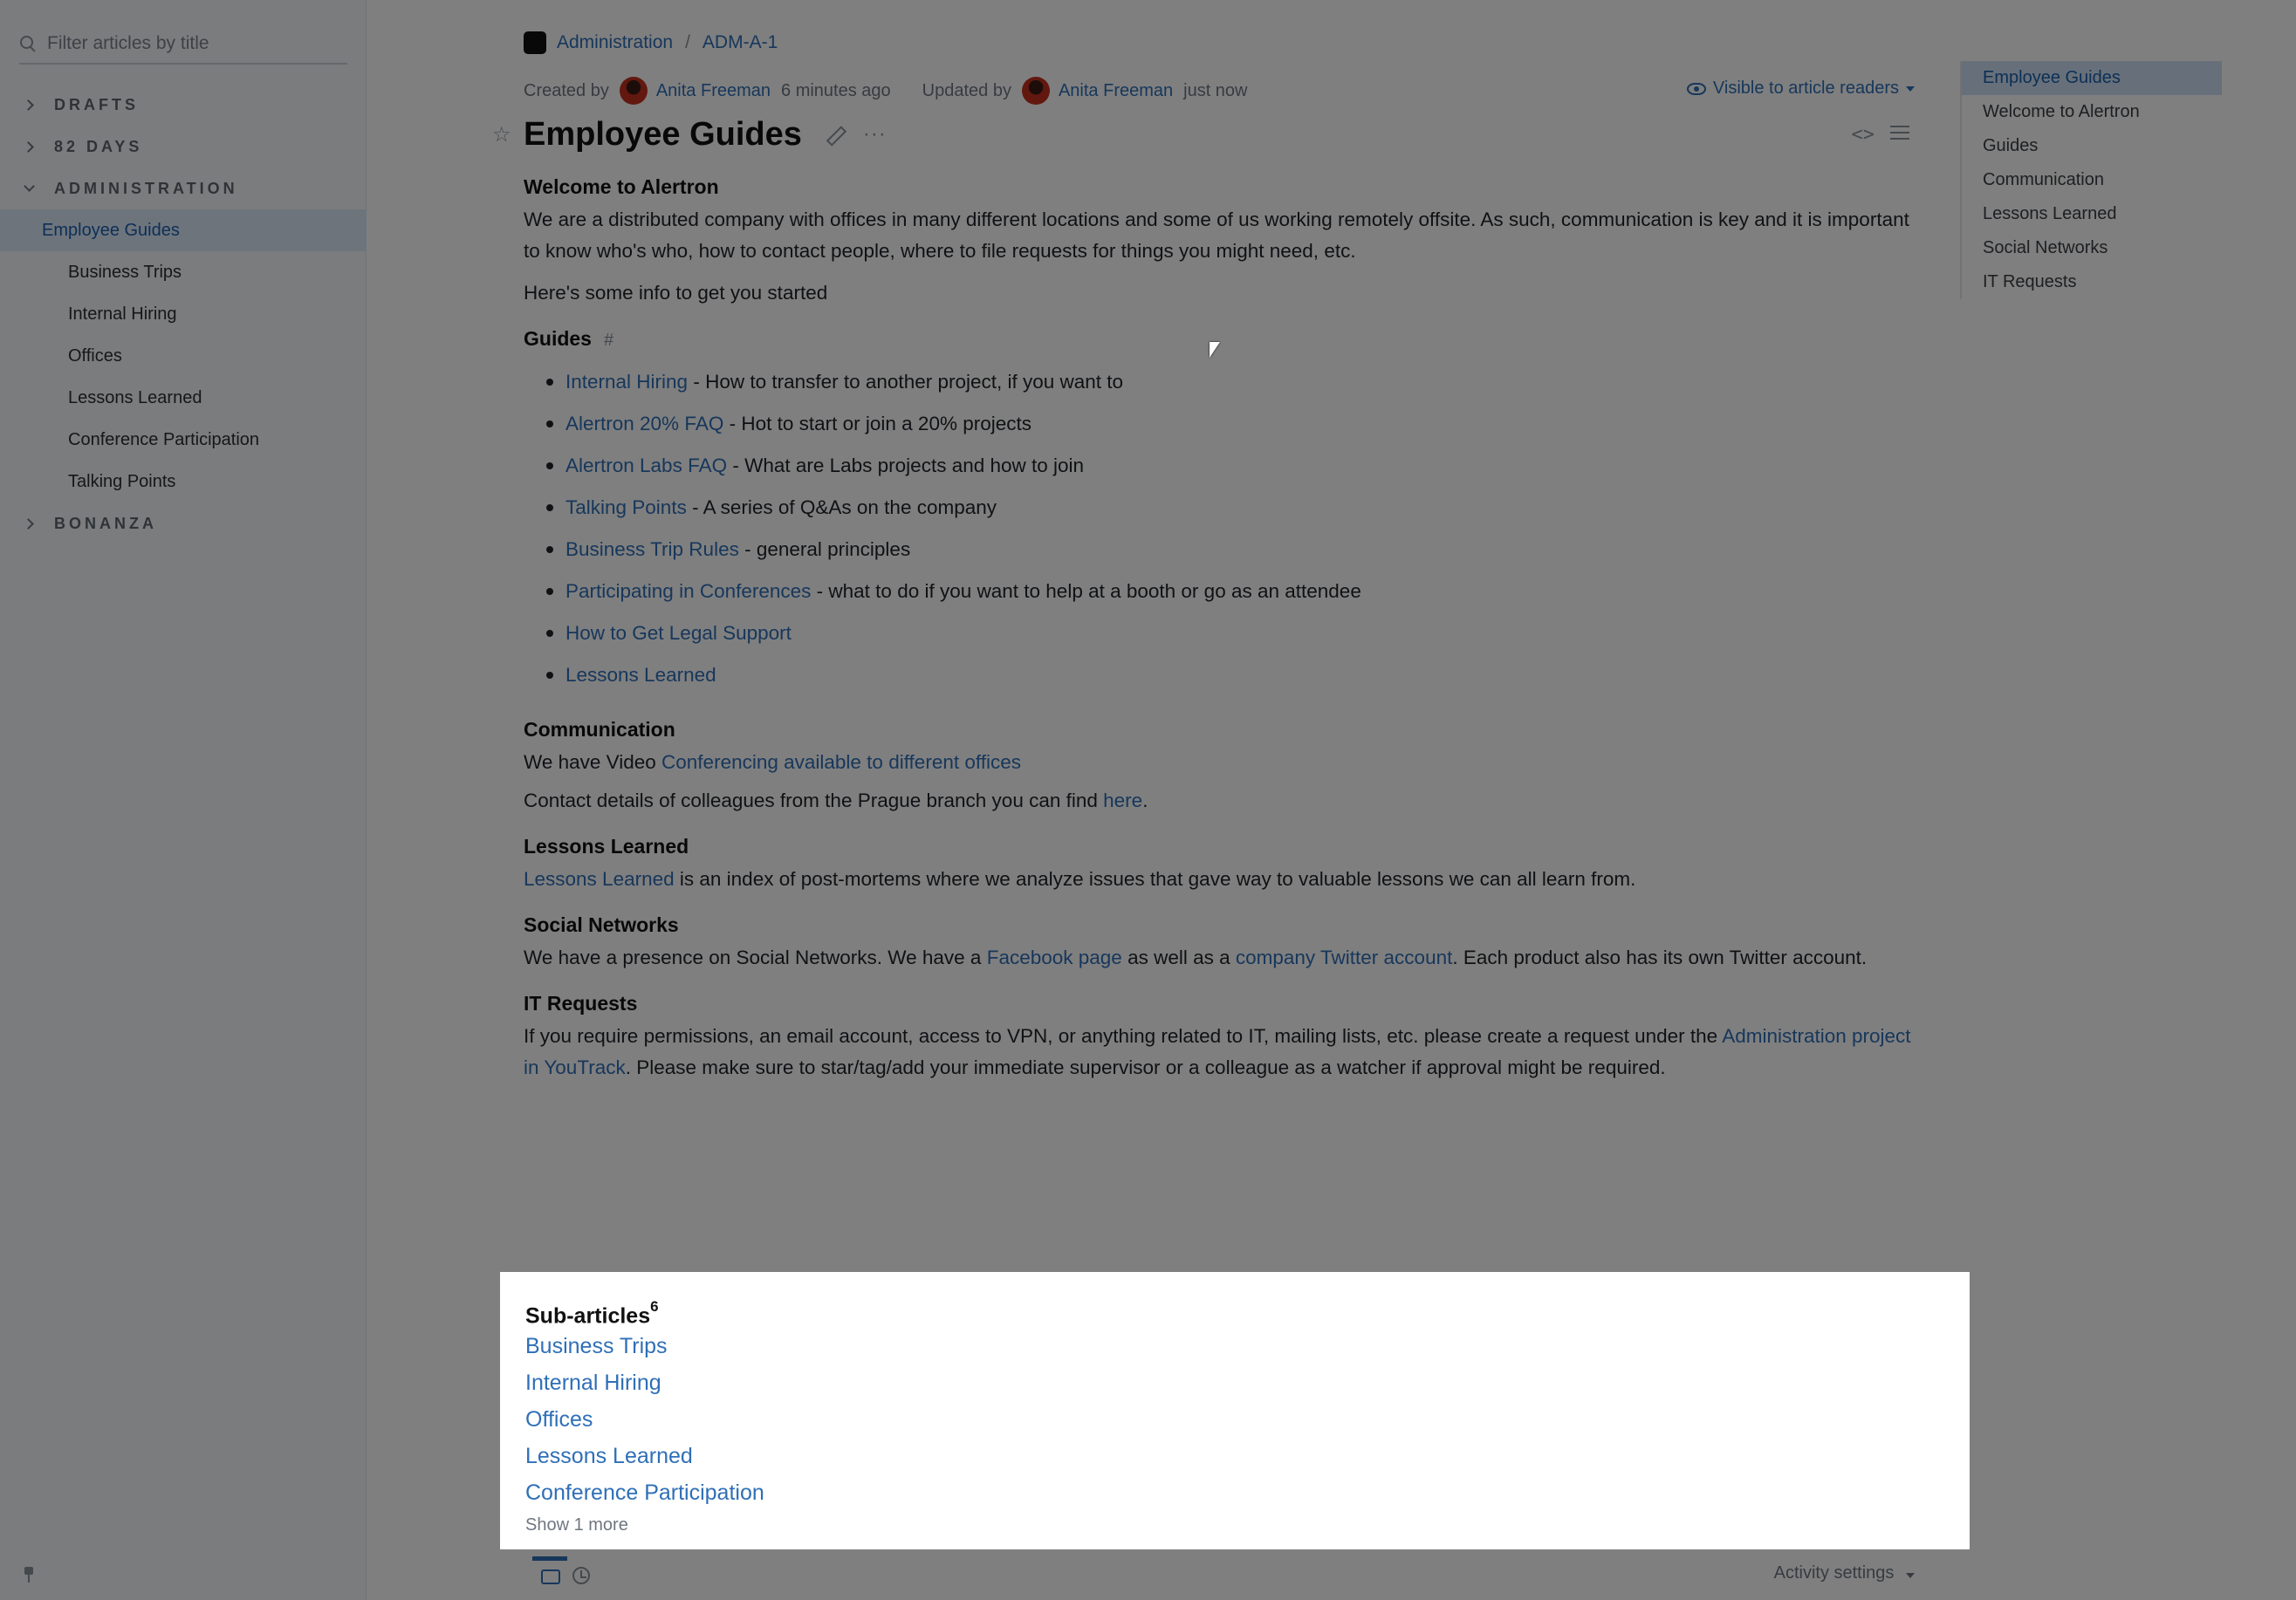 The width and height of the screenshot is (2296, 1600). What do you see at coordinates (1247, 1492) in the screenshot?
I see `sub-article-link-conference-participation: Conference Participation` at bounding box center [1247, 1492].